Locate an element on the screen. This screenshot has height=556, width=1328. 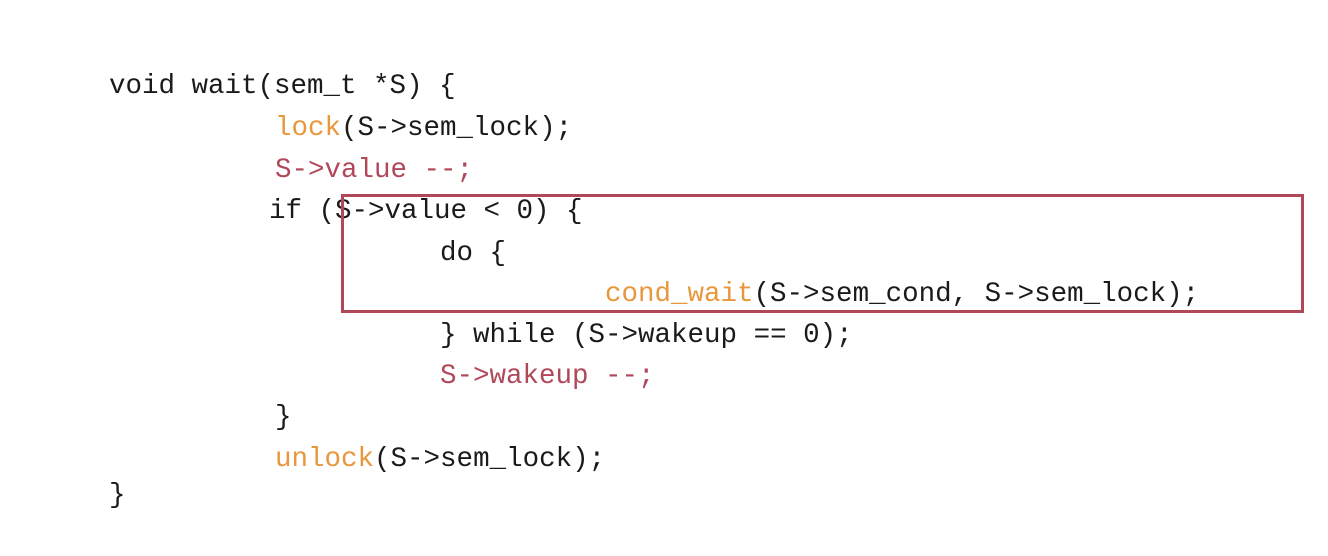
code-line-function-signature: void wait(sem_t *S) { is located at coordinates (249, 64).